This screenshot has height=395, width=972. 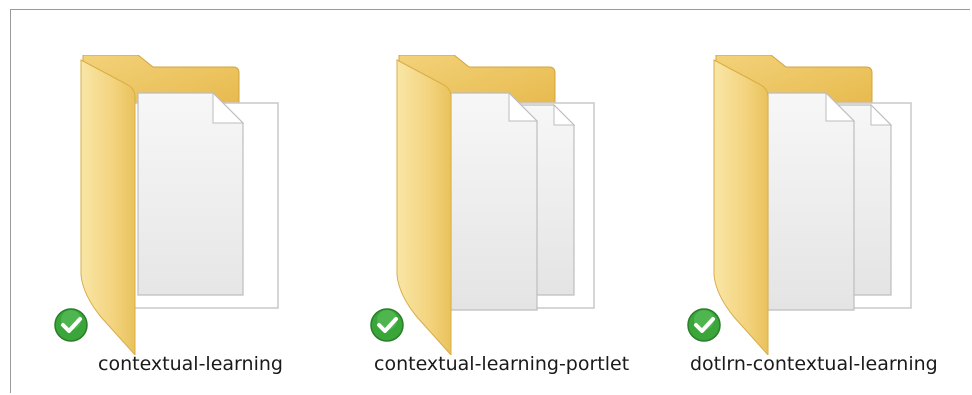 I want to click on folder-label: contextual-learning, so click(x=190, y=364).